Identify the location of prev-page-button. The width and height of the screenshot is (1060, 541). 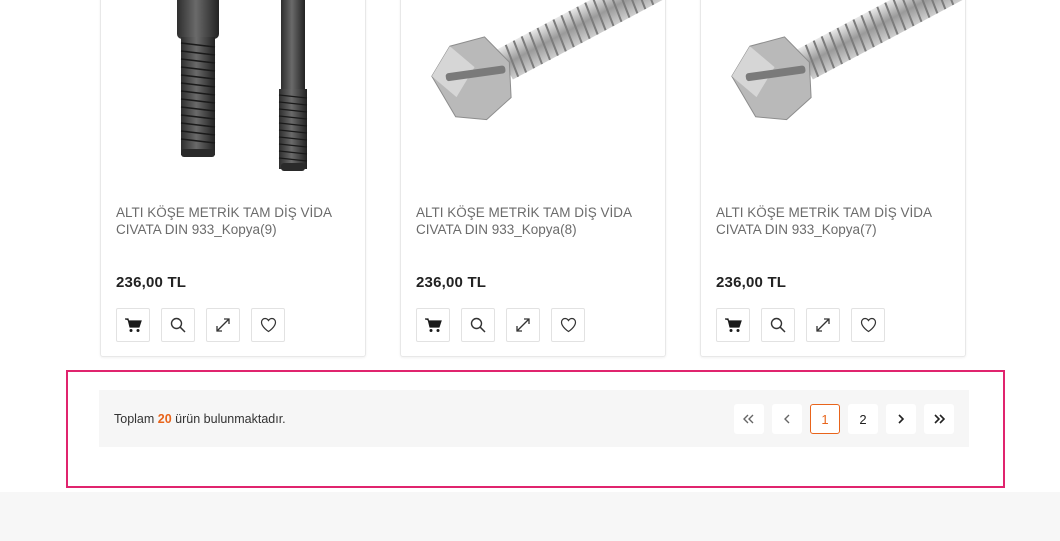
(787, 419).